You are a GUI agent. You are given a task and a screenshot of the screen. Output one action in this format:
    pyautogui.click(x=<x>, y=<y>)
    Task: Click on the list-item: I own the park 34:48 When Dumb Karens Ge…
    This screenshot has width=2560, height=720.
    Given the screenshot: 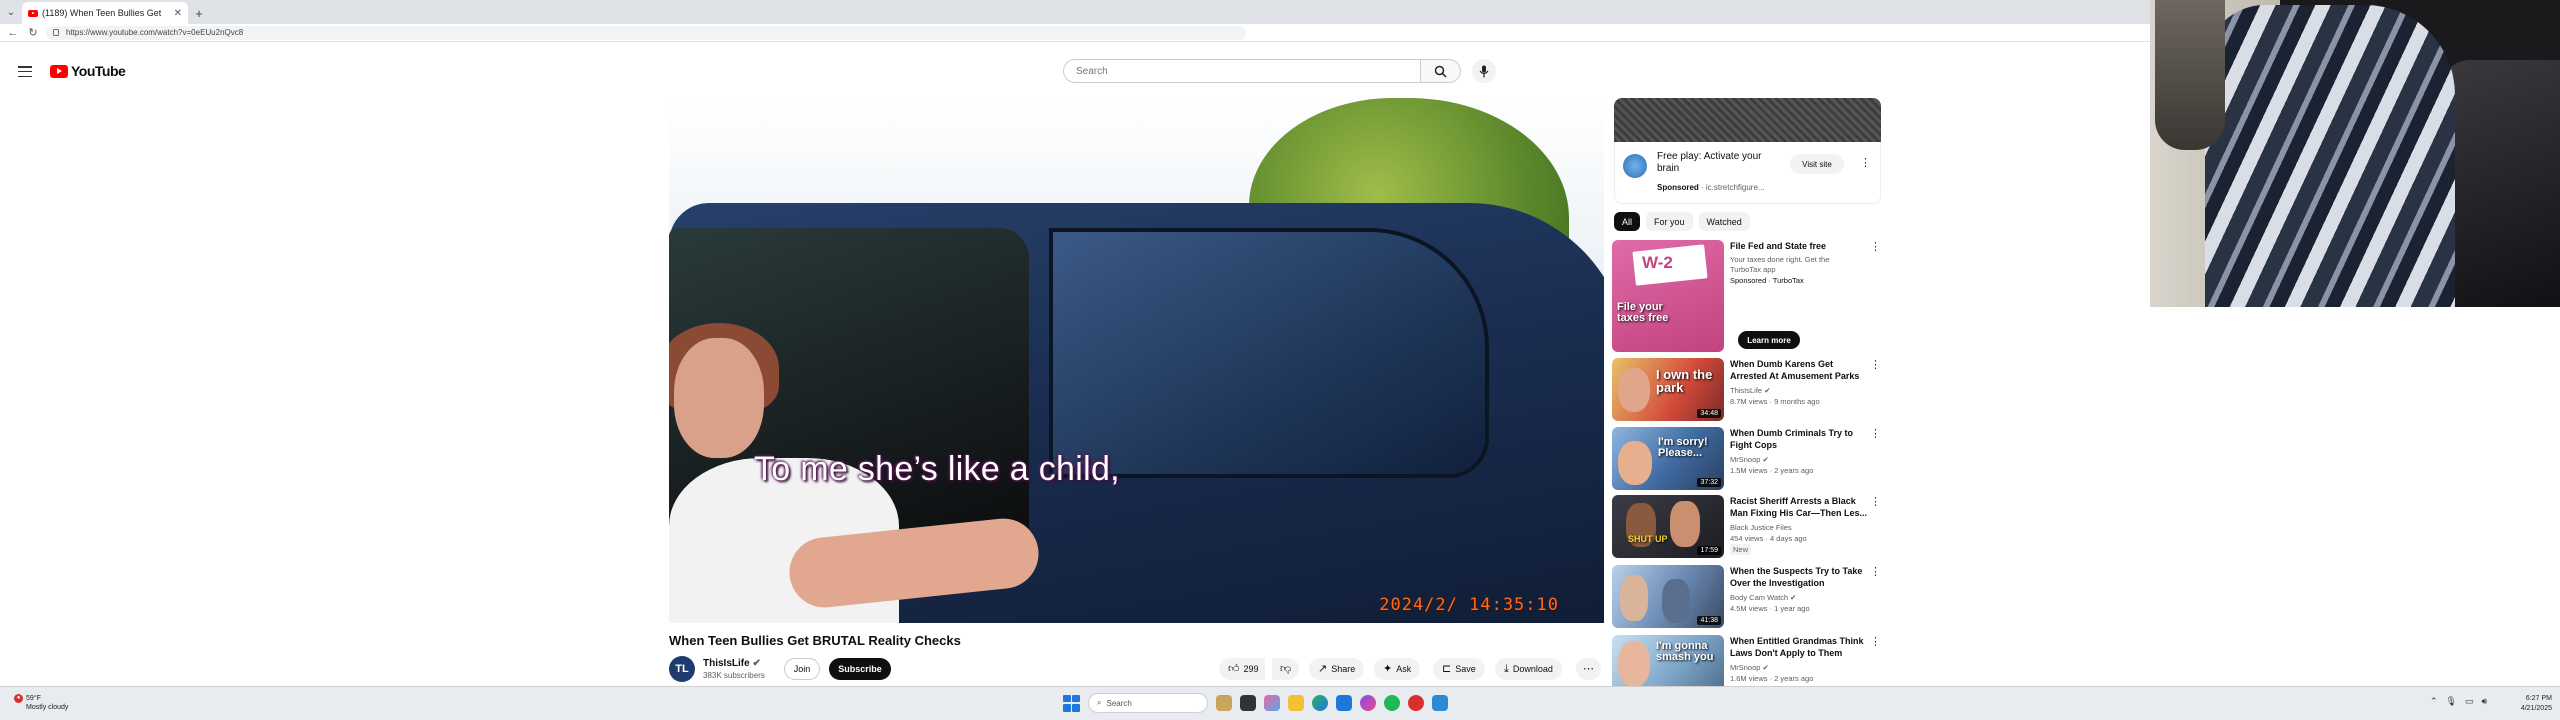 What is the action you would take?
    pyautogui.click(x=1747, y=390)
    